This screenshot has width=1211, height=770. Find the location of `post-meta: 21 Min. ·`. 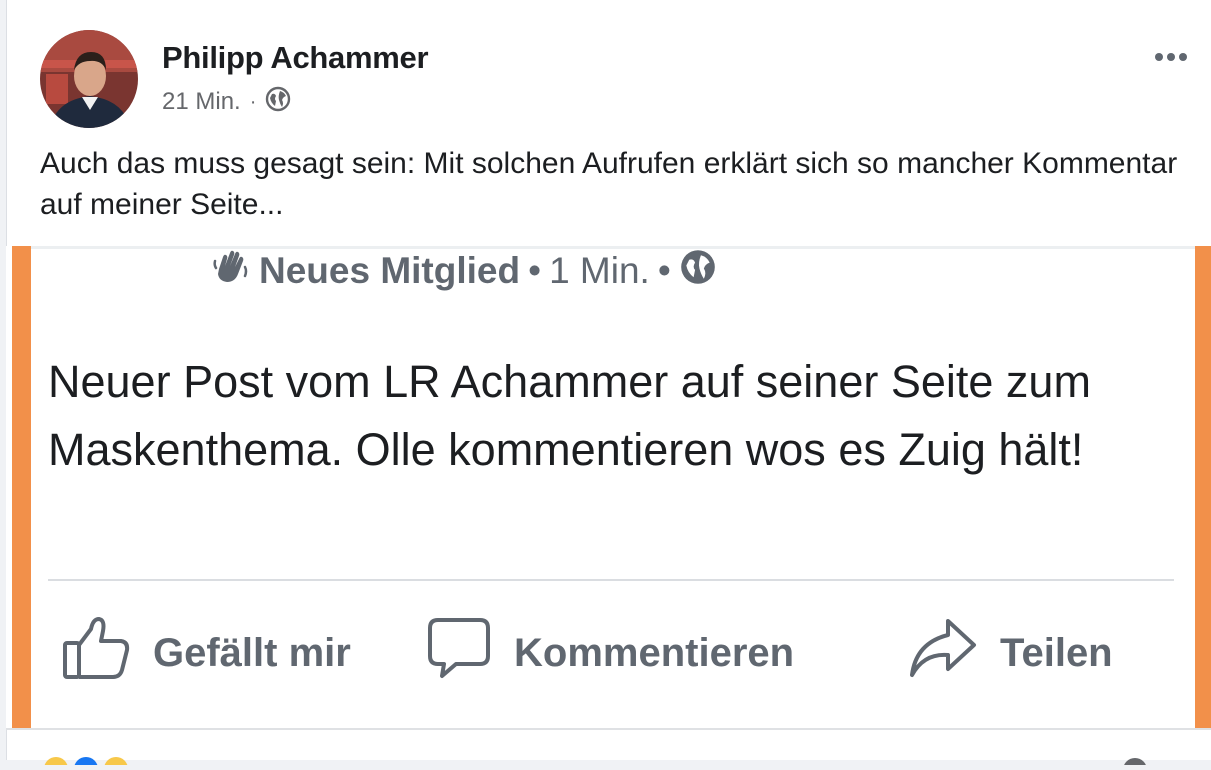

post-meta: 21 Min. · is located at coordinates (226, 102).